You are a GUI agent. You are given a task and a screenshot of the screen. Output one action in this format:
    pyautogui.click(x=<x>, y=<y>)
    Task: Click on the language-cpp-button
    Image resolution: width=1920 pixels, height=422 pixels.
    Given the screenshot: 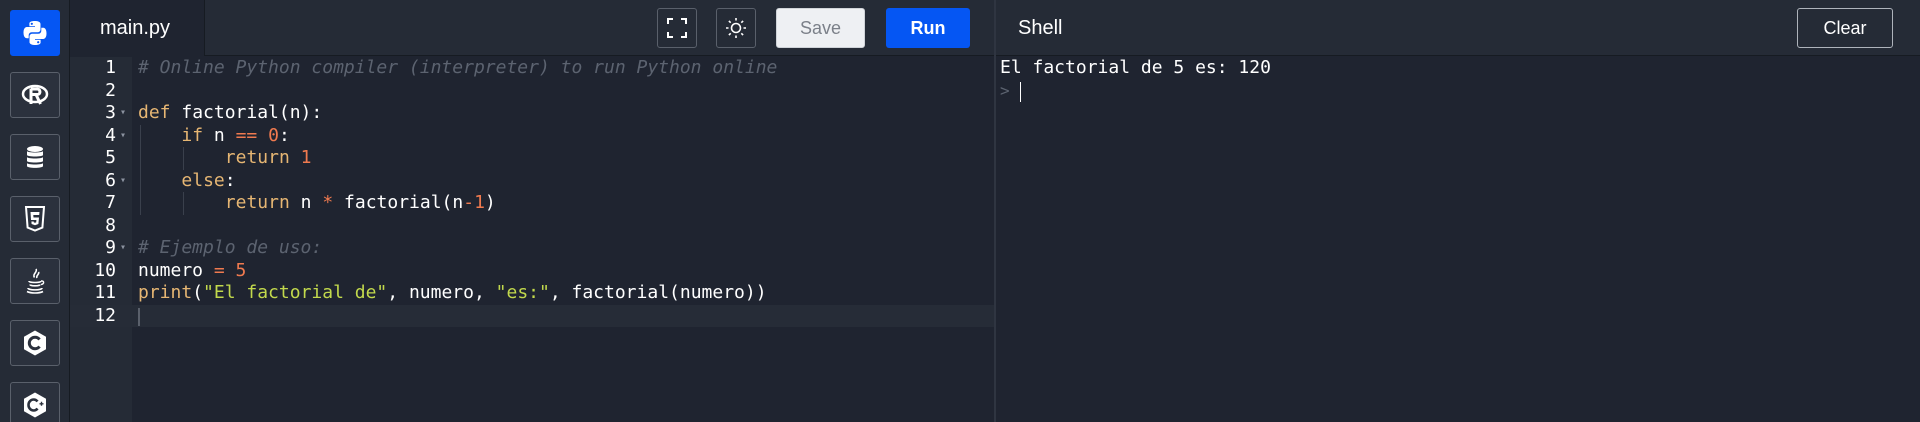 What is the action you would take?
    pyautogui.click(x=35, y=402)
    